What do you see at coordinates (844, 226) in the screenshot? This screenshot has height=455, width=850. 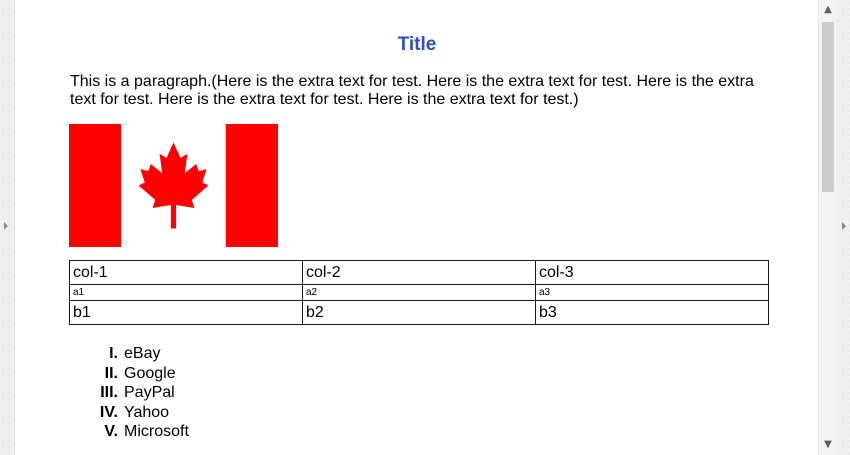 I see `right-expand-arrow-icon` at bounding box center [844, 226].